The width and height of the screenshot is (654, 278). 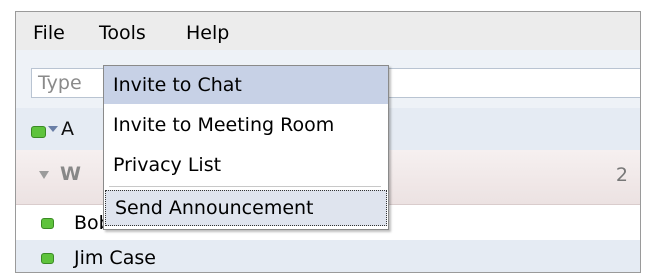 I want to click on chevron-down-icon, so click(x=53, y=129).